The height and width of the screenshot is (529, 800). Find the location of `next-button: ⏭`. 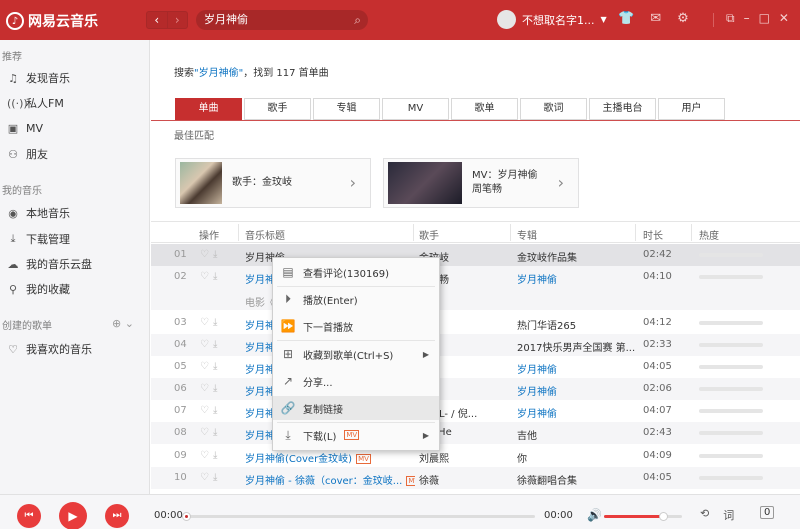

next-button: ⏭ is located at coordinates (117, 516).